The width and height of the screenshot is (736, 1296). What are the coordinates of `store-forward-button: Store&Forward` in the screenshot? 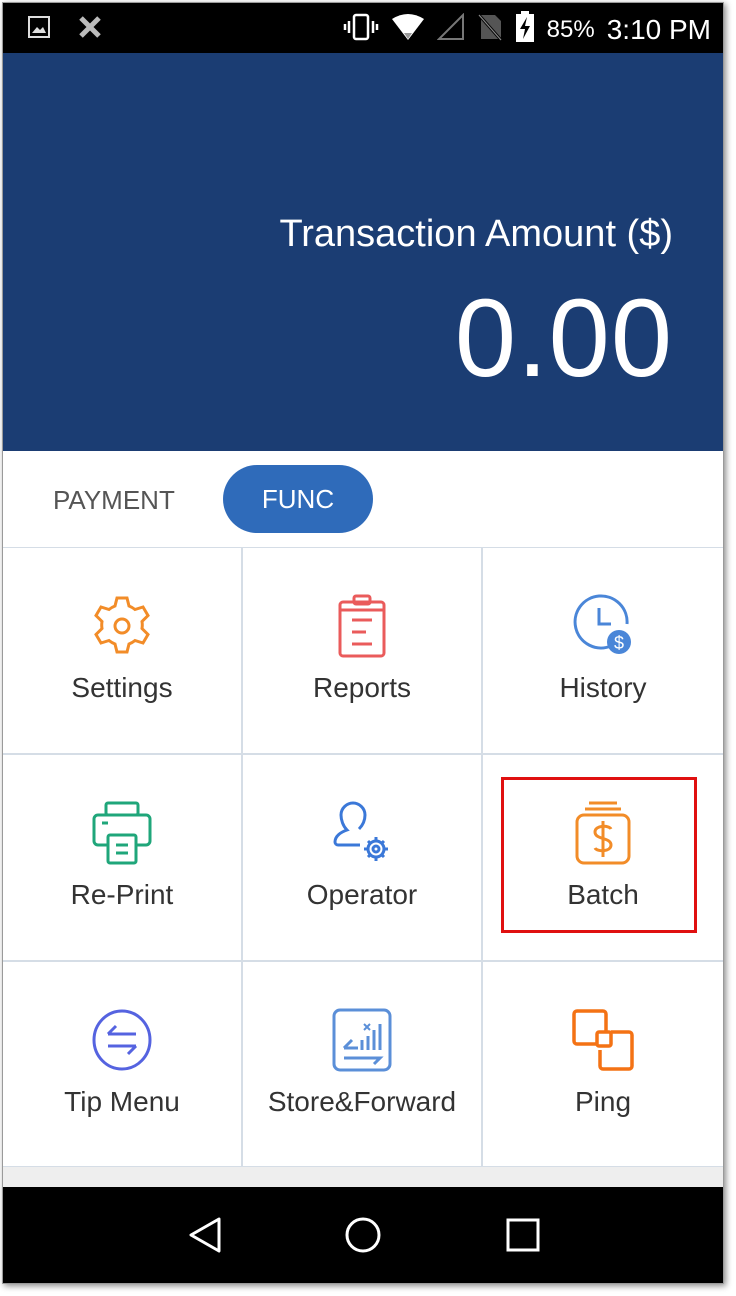 It's located at (363, 1065).